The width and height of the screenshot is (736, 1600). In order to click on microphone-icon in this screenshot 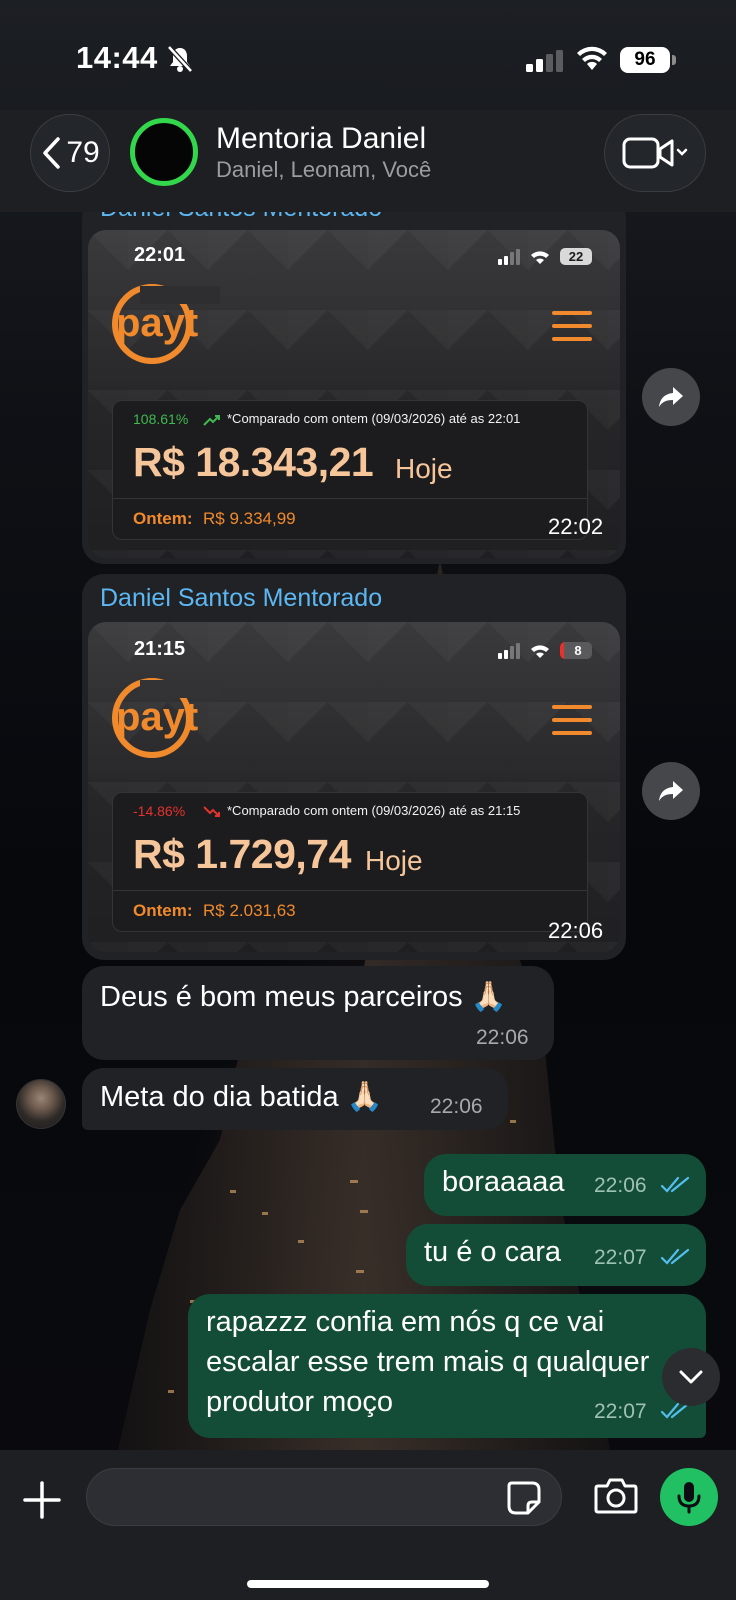, I will do `click(689, 1498)`.